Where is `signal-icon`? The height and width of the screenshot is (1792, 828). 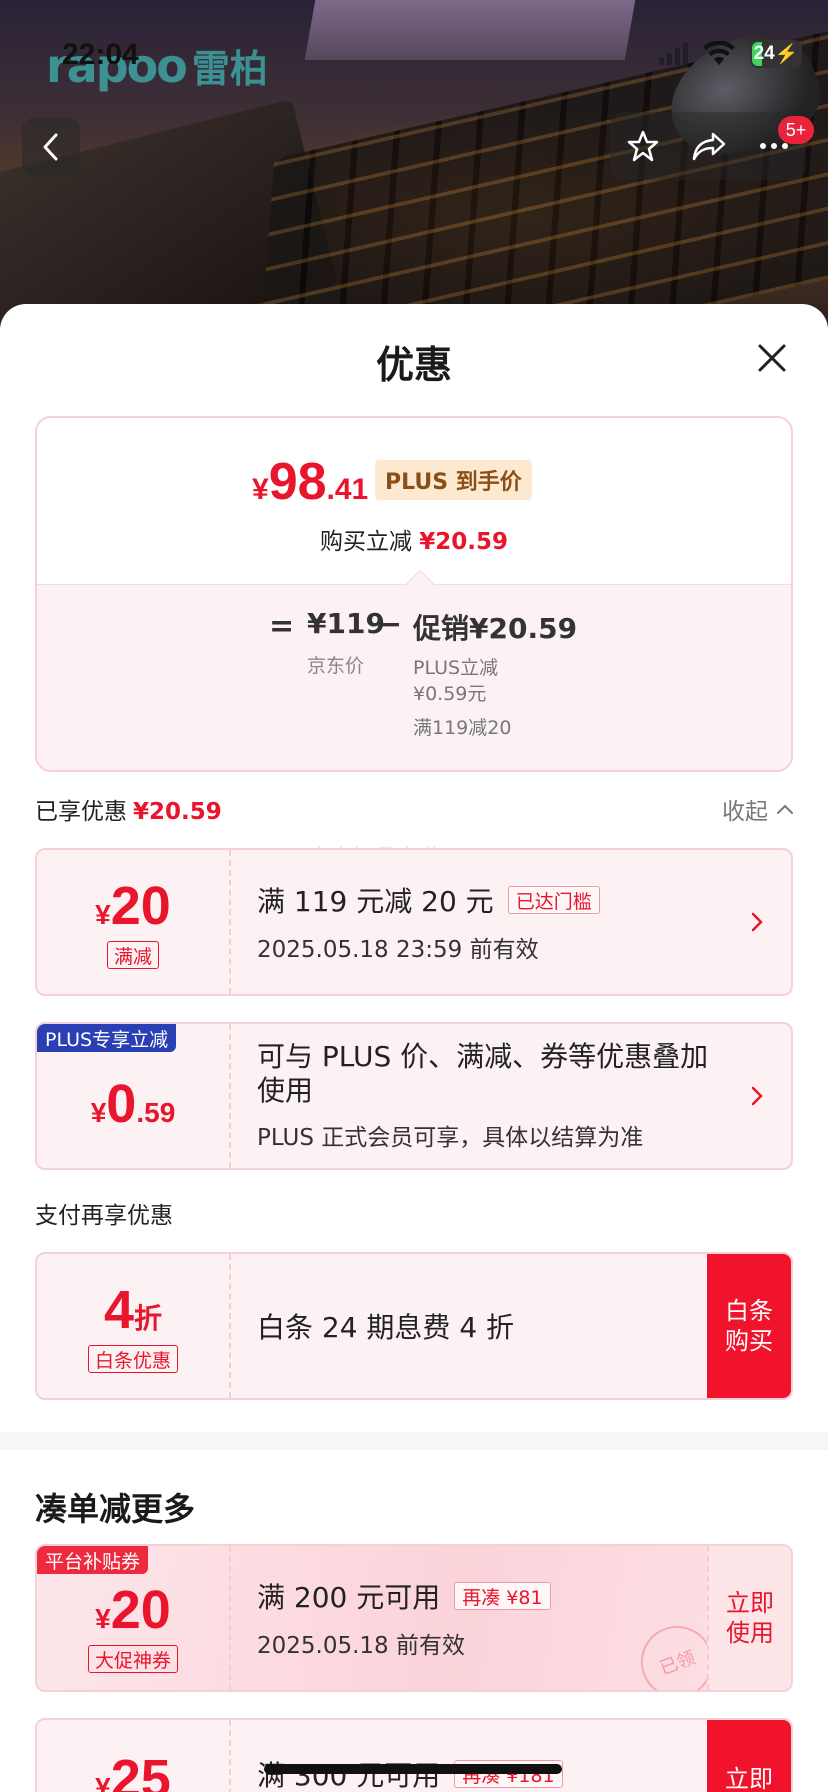 signal-icon is located at coordinates (673, 54).